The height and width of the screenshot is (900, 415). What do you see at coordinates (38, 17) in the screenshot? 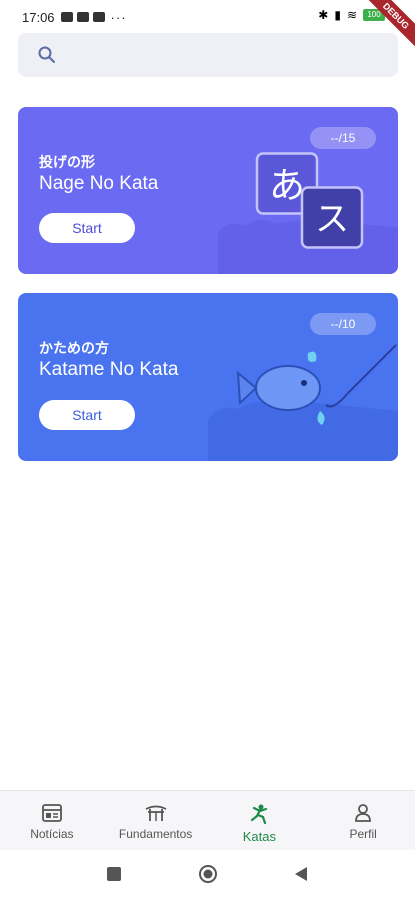
I see `status-time: 17:06` at bounding box center [38, 17].